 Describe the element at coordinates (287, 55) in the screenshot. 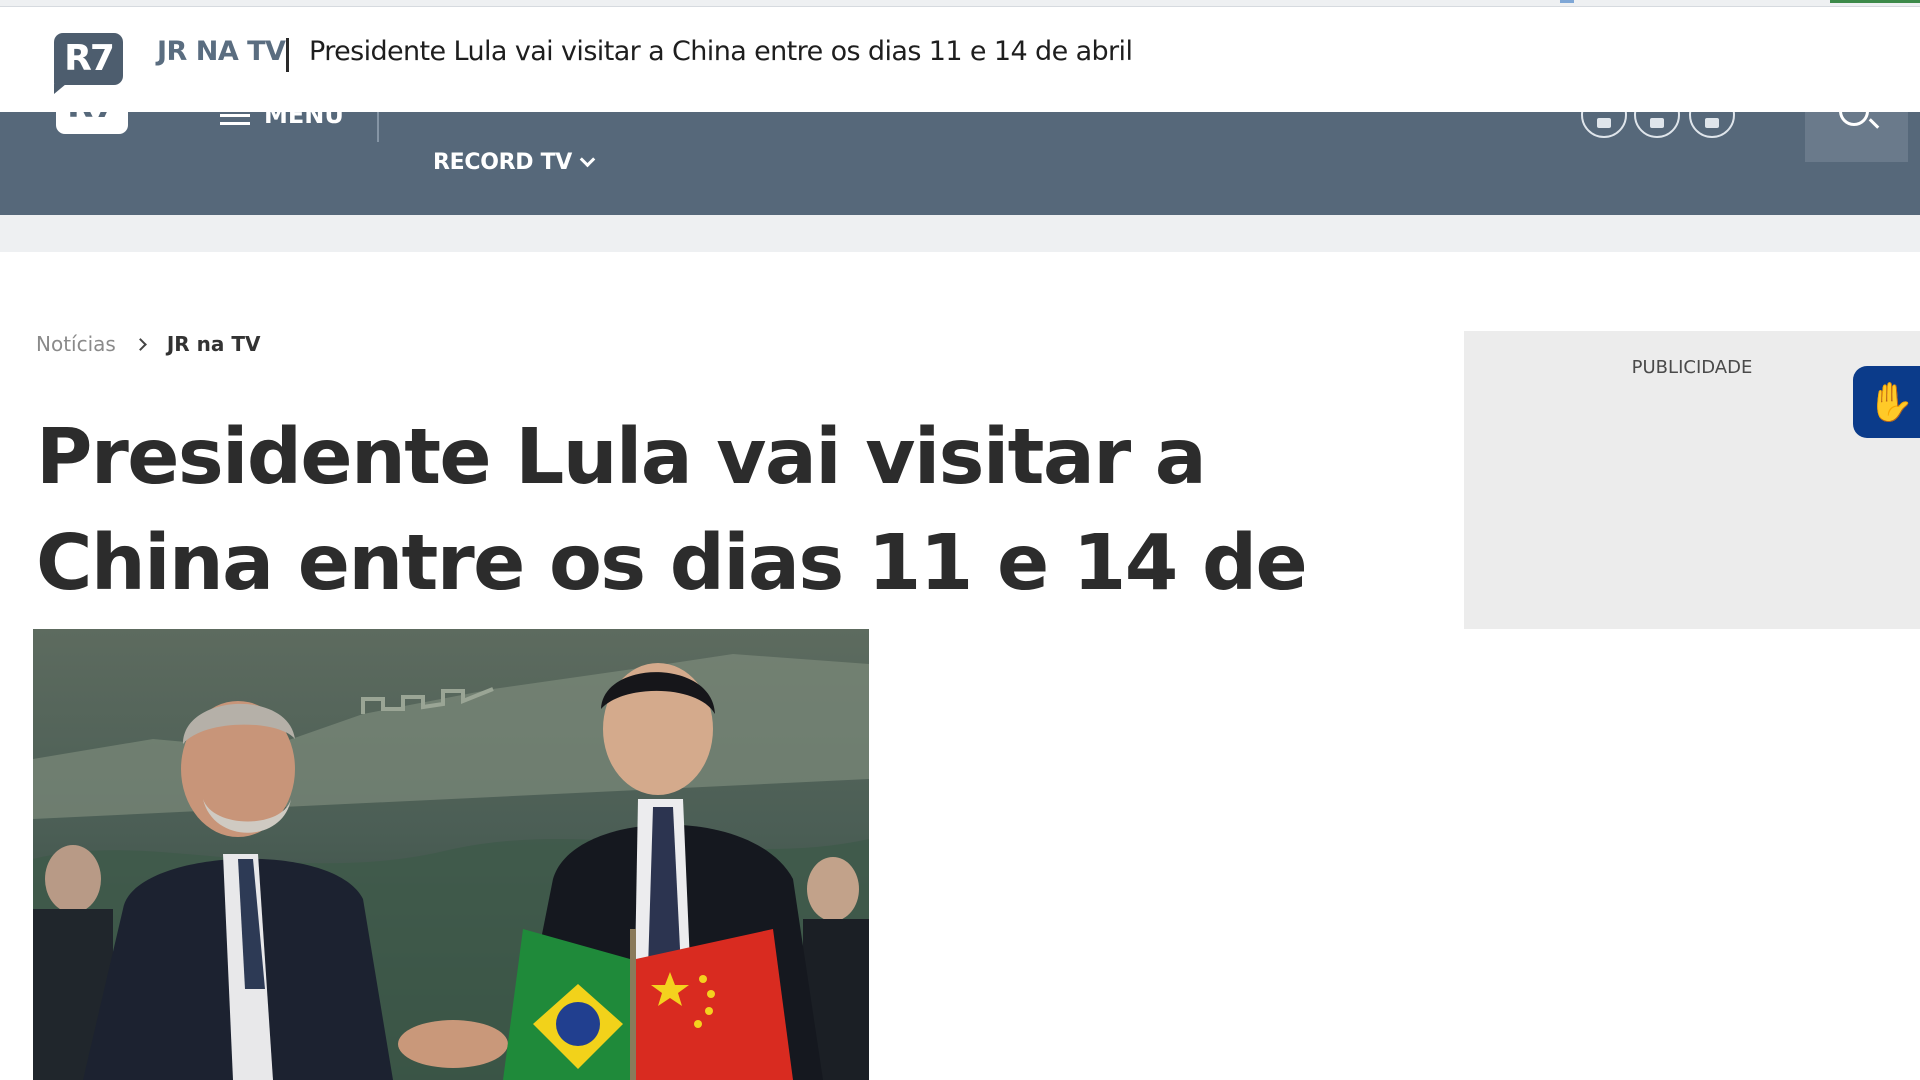

I see `sticky-separator` at that location.